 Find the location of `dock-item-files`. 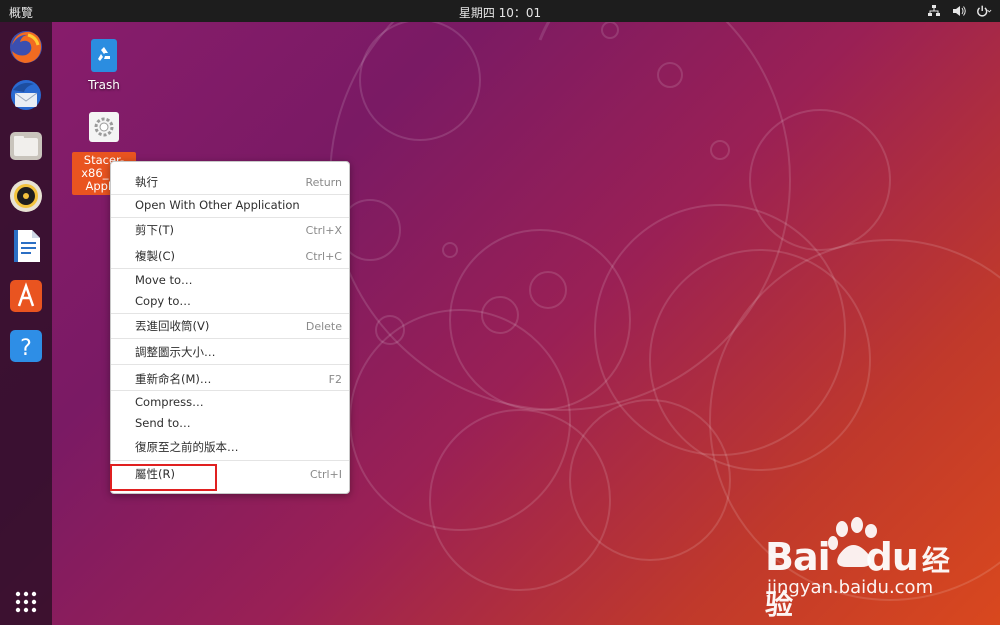

dock-item-files is located at coordinates (26, 146).